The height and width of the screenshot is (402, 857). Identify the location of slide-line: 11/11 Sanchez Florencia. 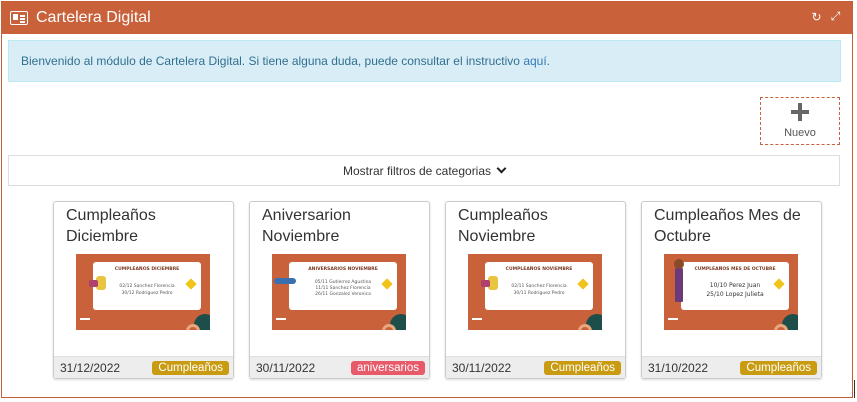
(343, 288).